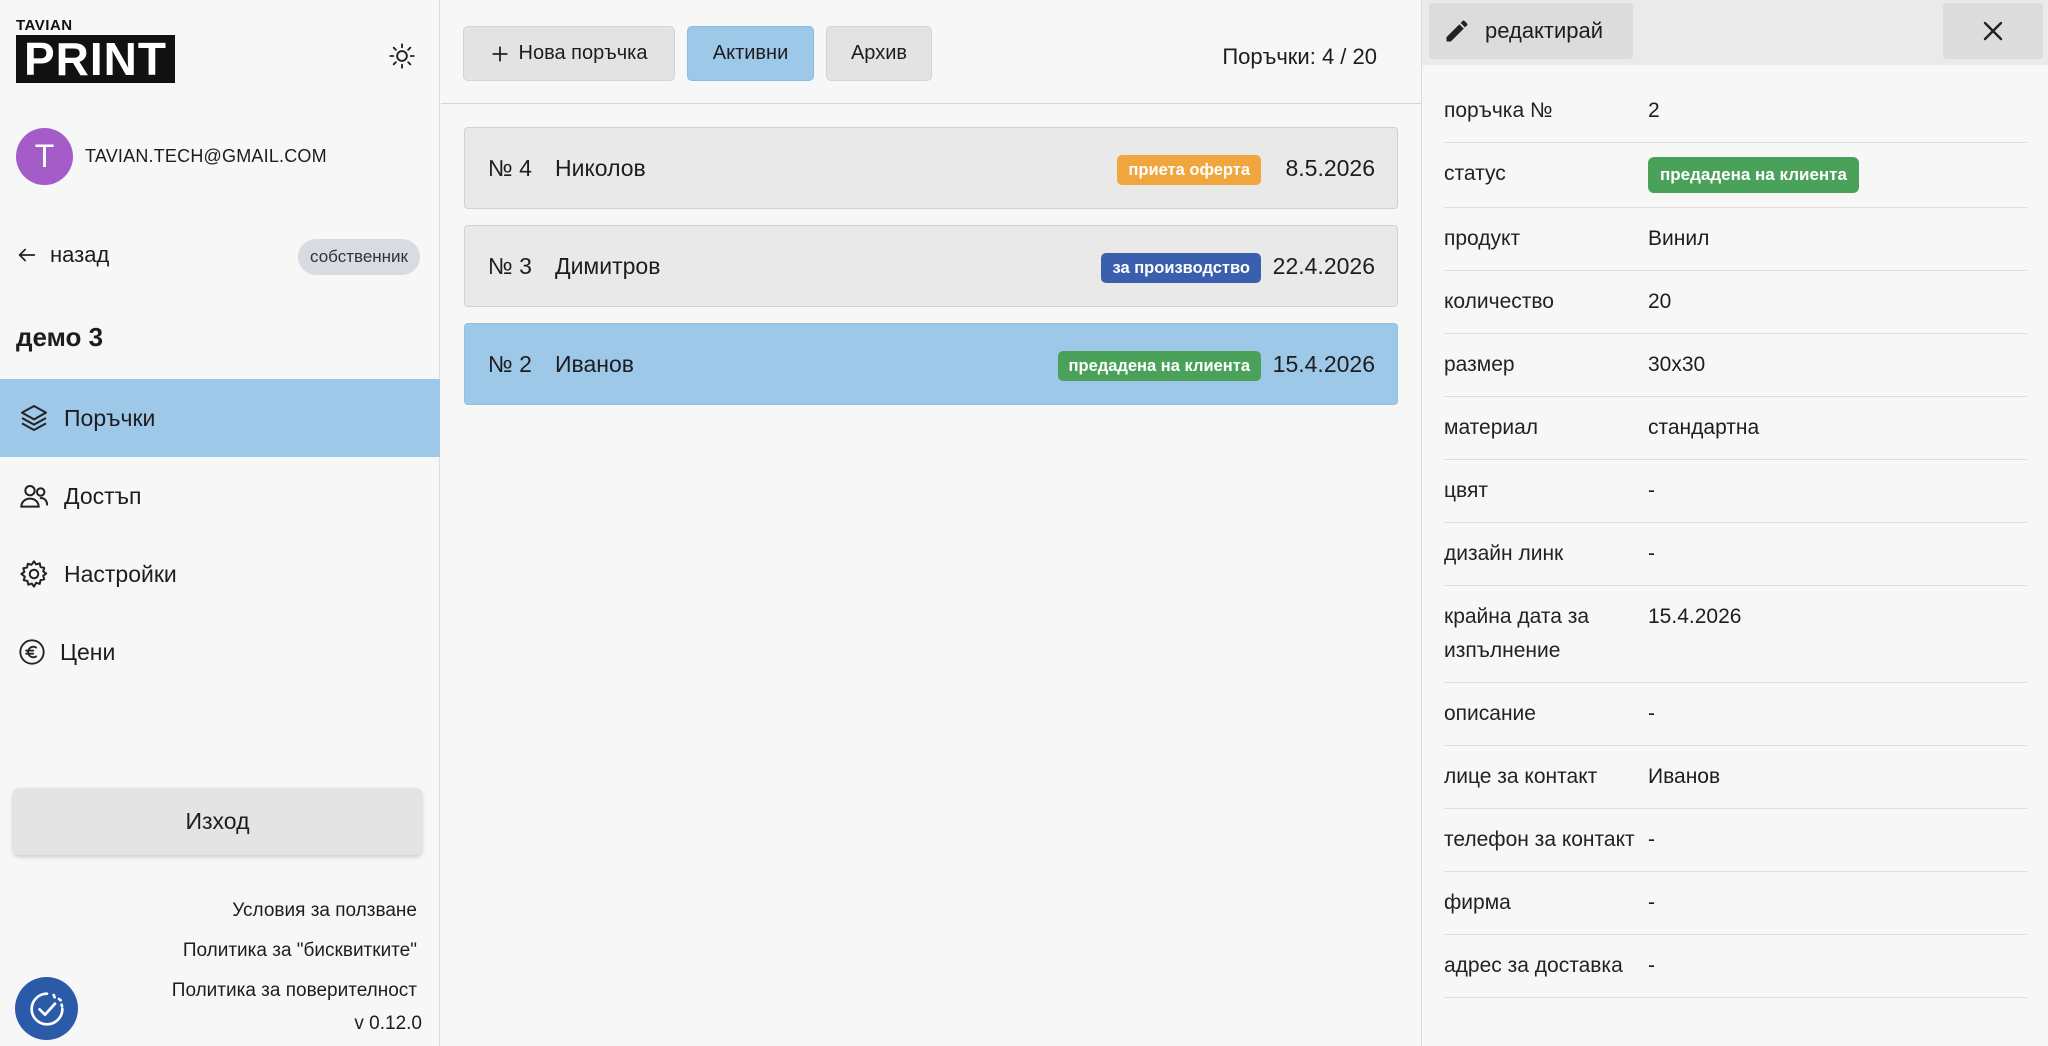  Describe the element at coordinates (1544, 30) in the screenshot. I see `edit-label: редактирай` at that location.